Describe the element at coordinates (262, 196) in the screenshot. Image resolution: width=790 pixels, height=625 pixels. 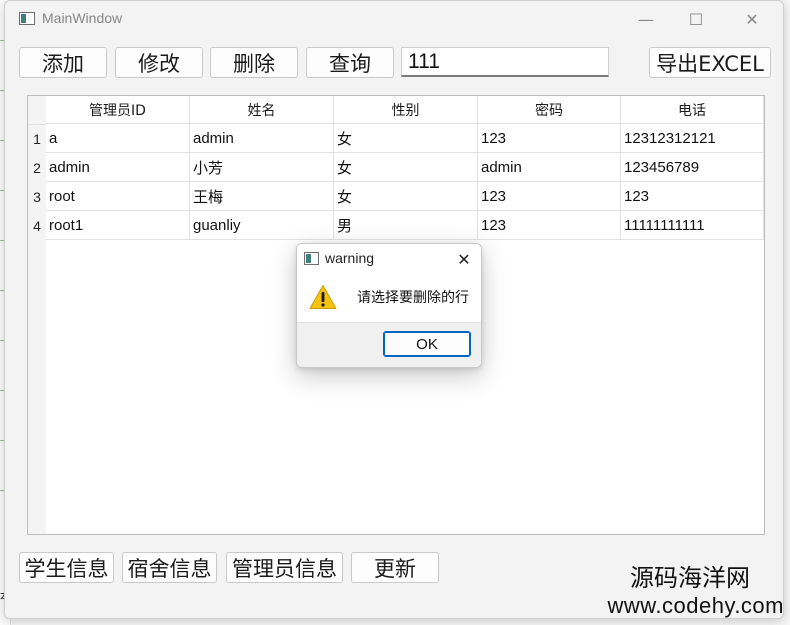
I see `table-cell: 王梅` at that location.